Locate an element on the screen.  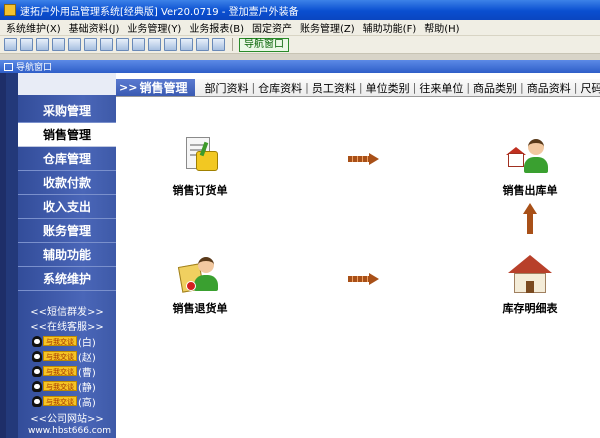
menu-system: 系统维护(X) is located at coordinates (33, 27).